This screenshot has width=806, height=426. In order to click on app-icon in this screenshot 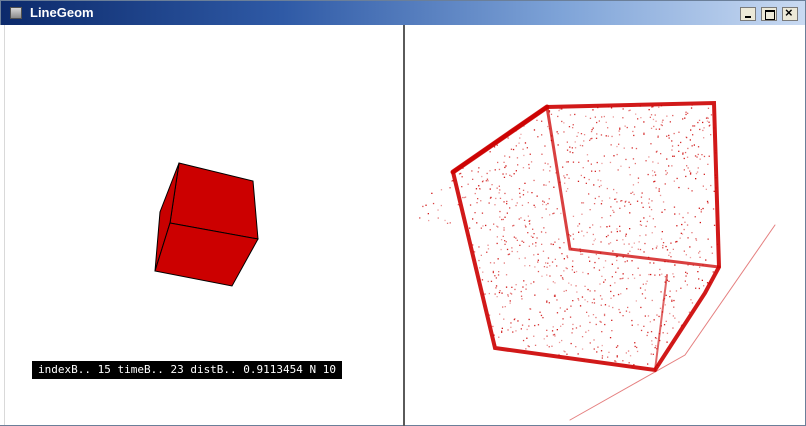, I will do `click(16, 13)`.